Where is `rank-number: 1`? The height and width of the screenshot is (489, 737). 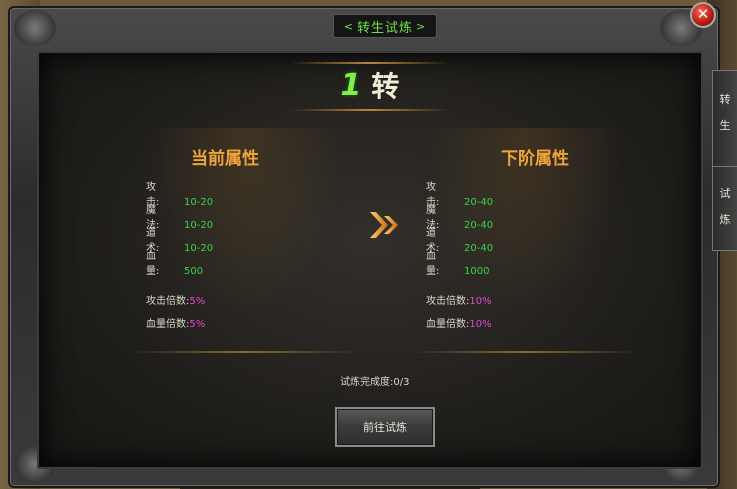 rank-number: 1 is located at coordinates (351, 85).